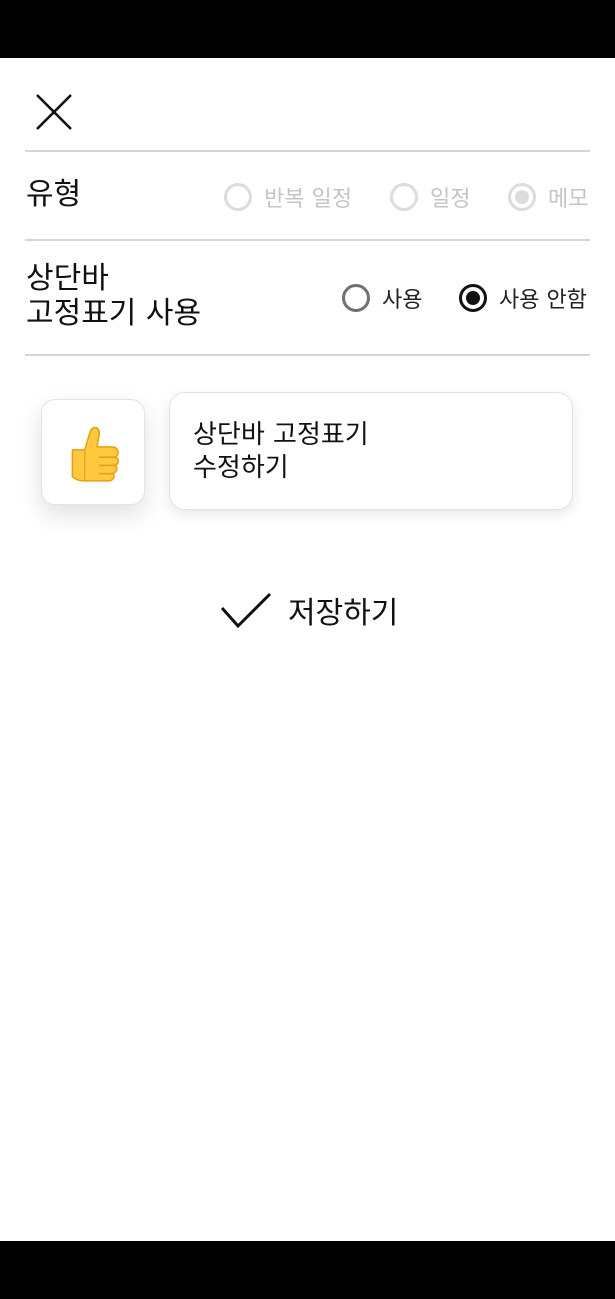 The height and width of the screenshot is (1299, 615). I want to click on radio-schedule: 일정, so click(430, 197).